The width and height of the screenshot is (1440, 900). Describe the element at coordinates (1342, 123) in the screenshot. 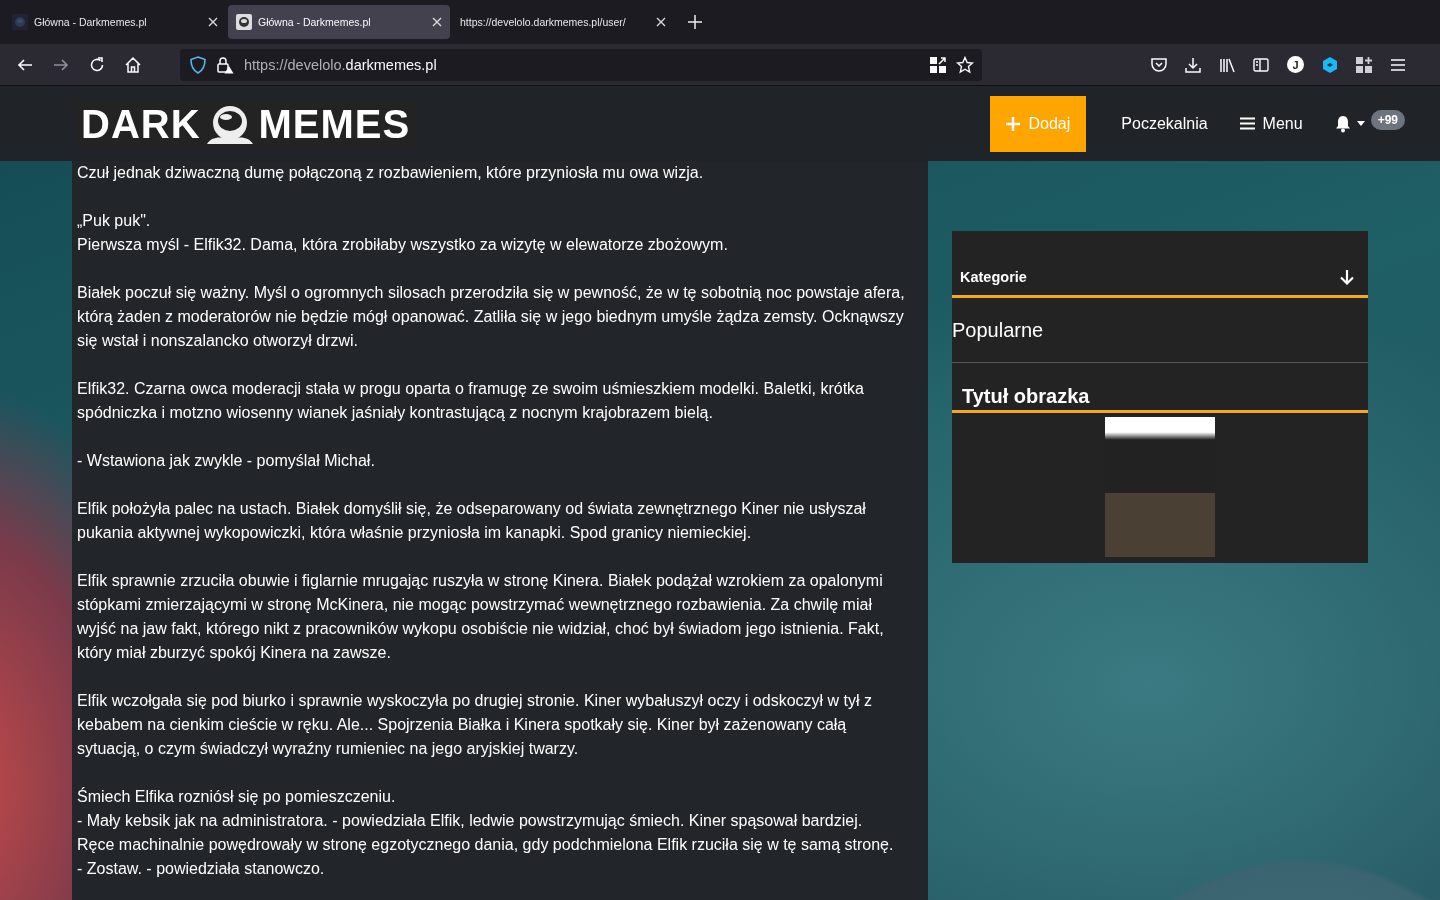

I see `bell-icon` at that location.